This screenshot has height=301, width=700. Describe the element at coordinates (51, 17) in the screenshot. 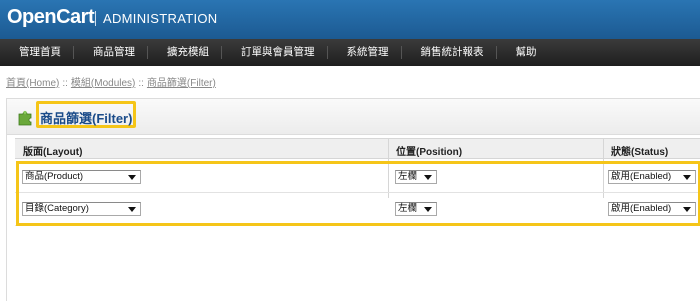

I see `opencart-logo: OpenCart` at that location.